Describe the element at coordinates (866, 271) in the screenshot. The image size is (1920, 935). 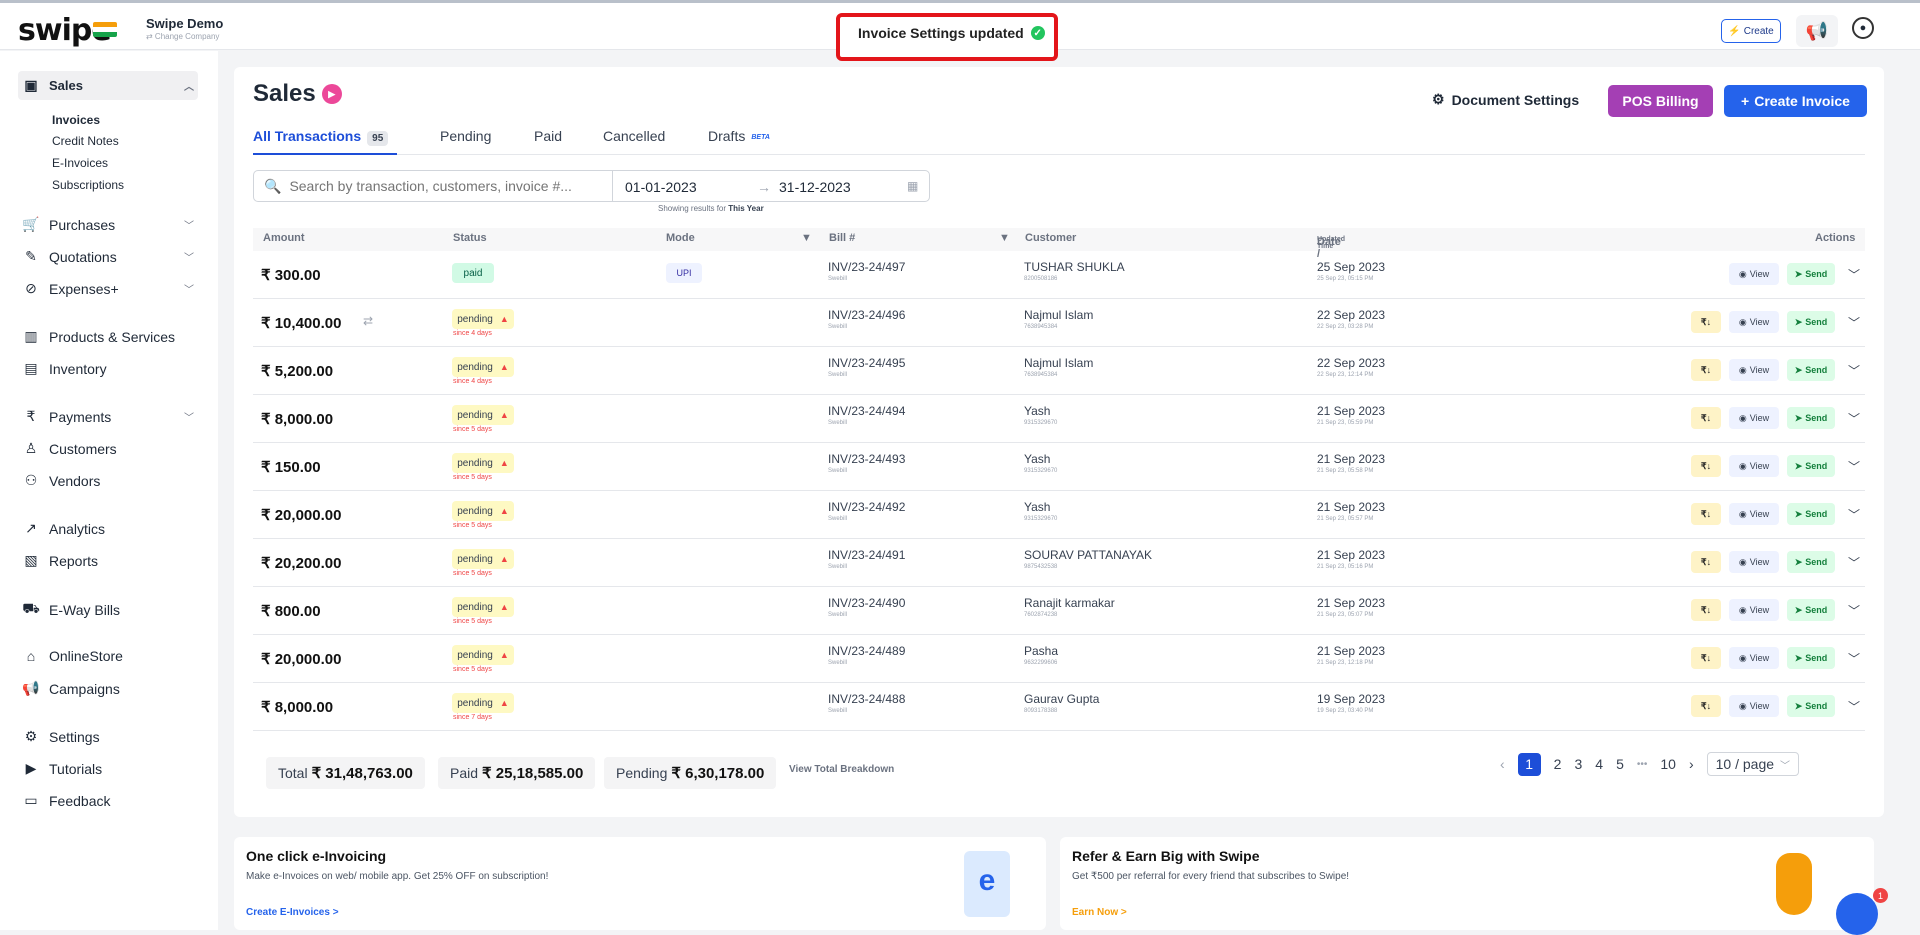
I see `bill-cell: INV/23-24/497 Swebill` at that location.